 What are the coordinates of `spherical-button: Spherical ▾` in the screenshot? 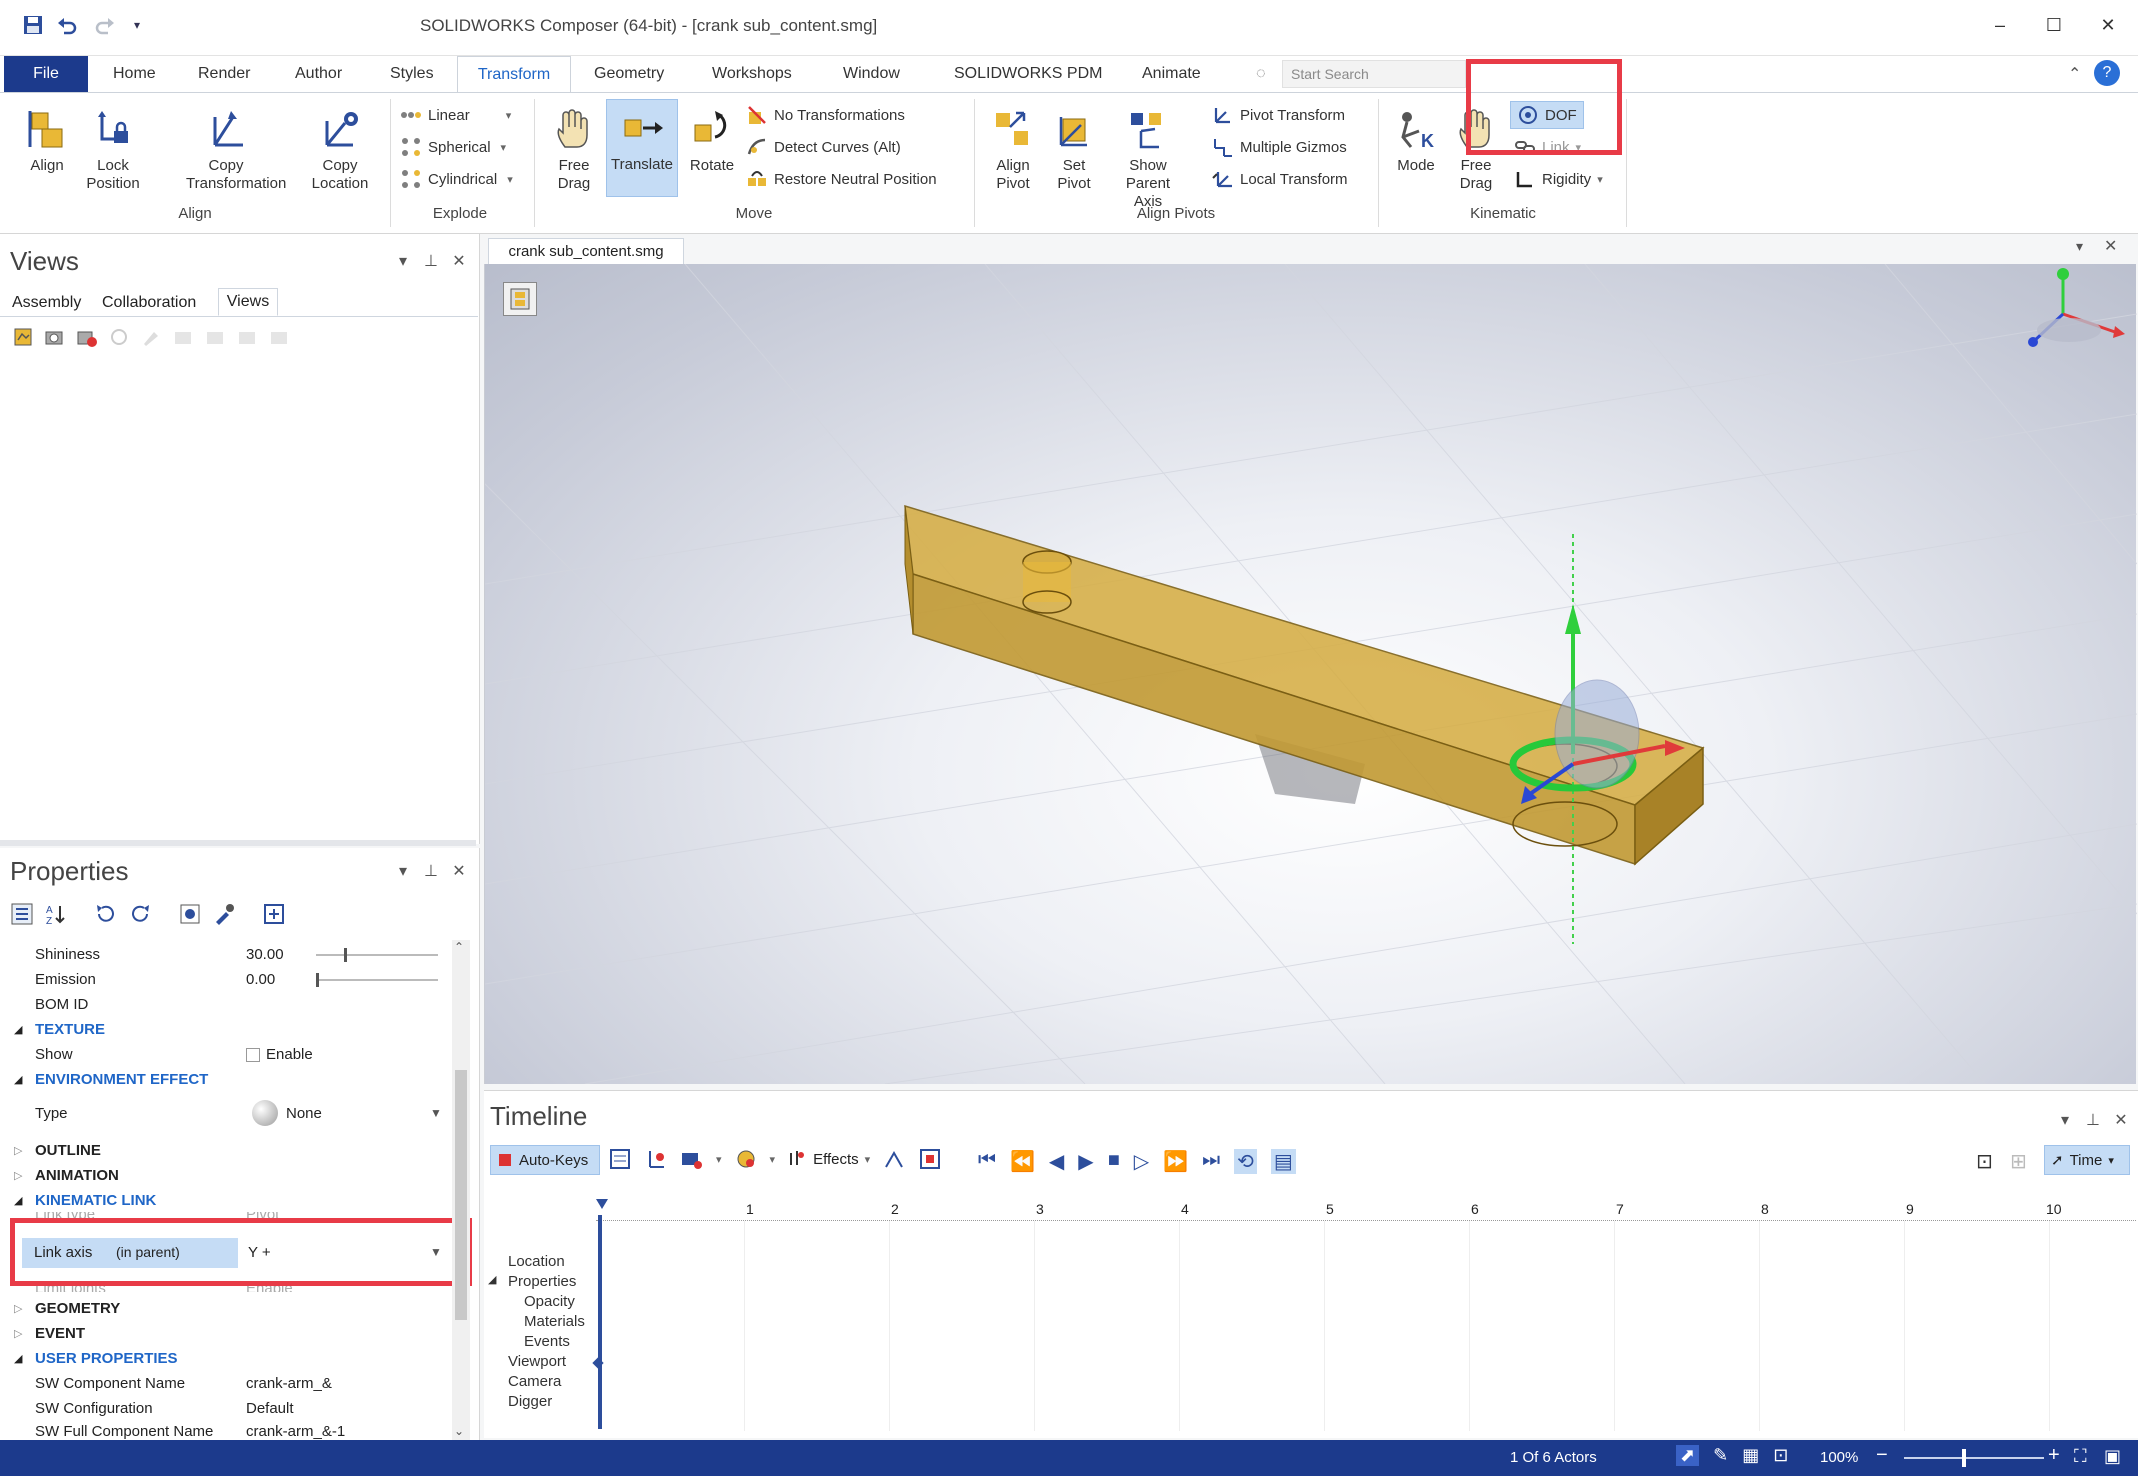 It's located at (453, 147).